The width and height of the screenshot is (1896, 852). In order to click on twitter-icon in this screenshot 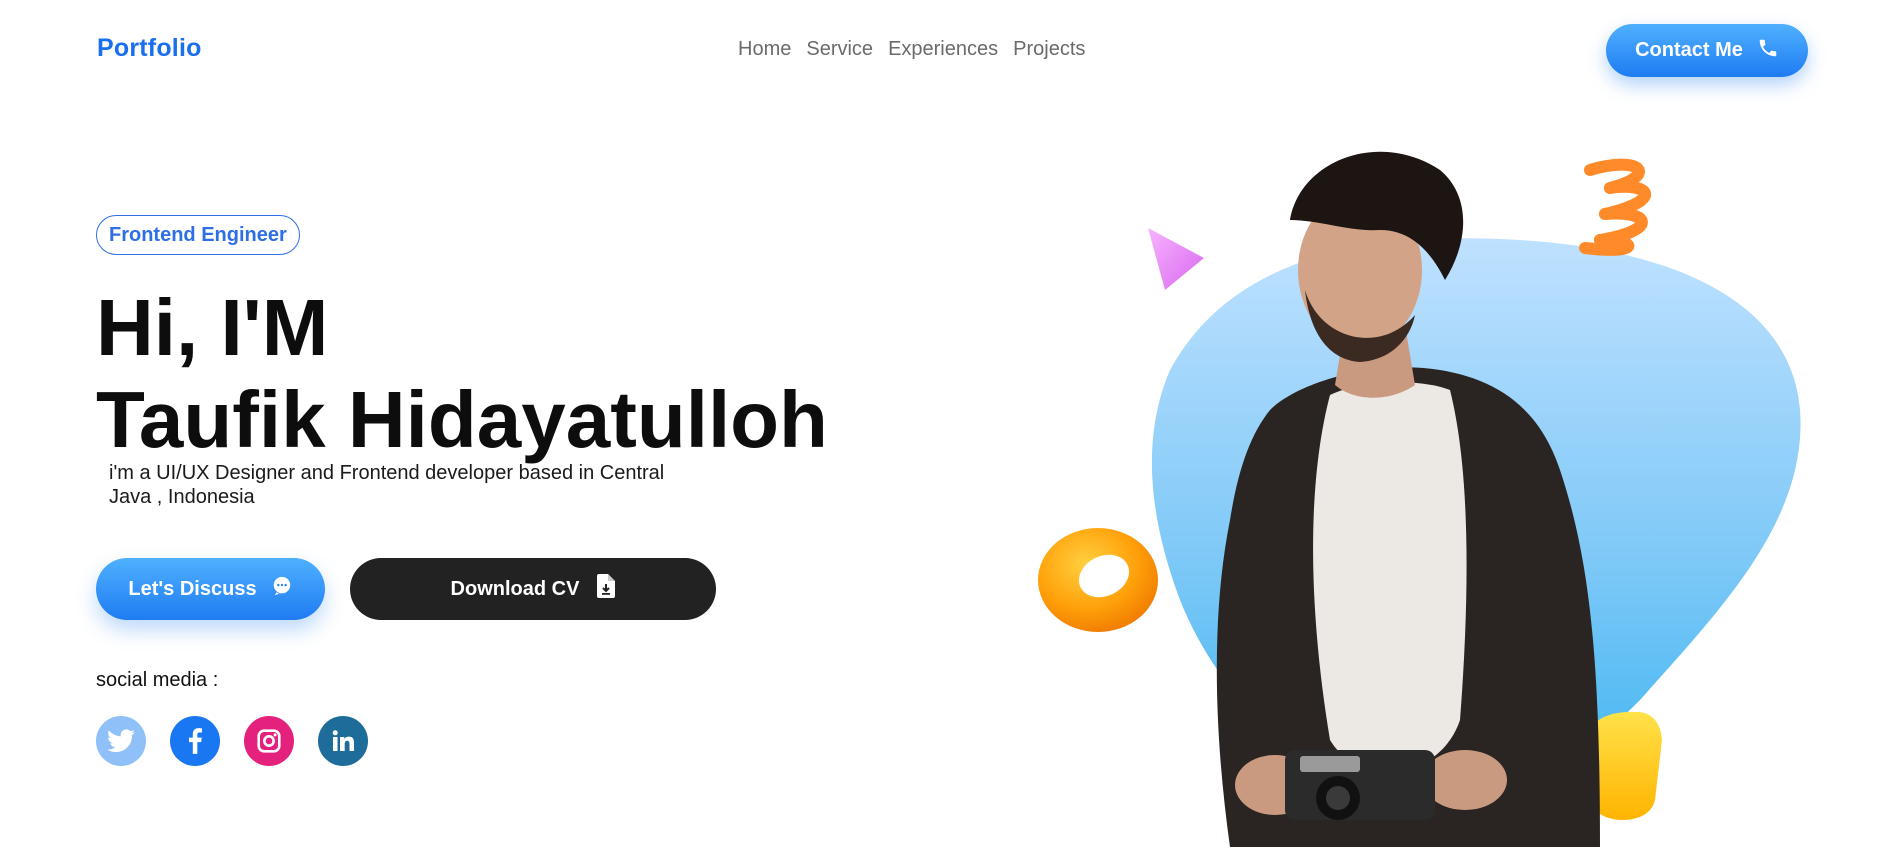, I will do `click(121, 741)`.